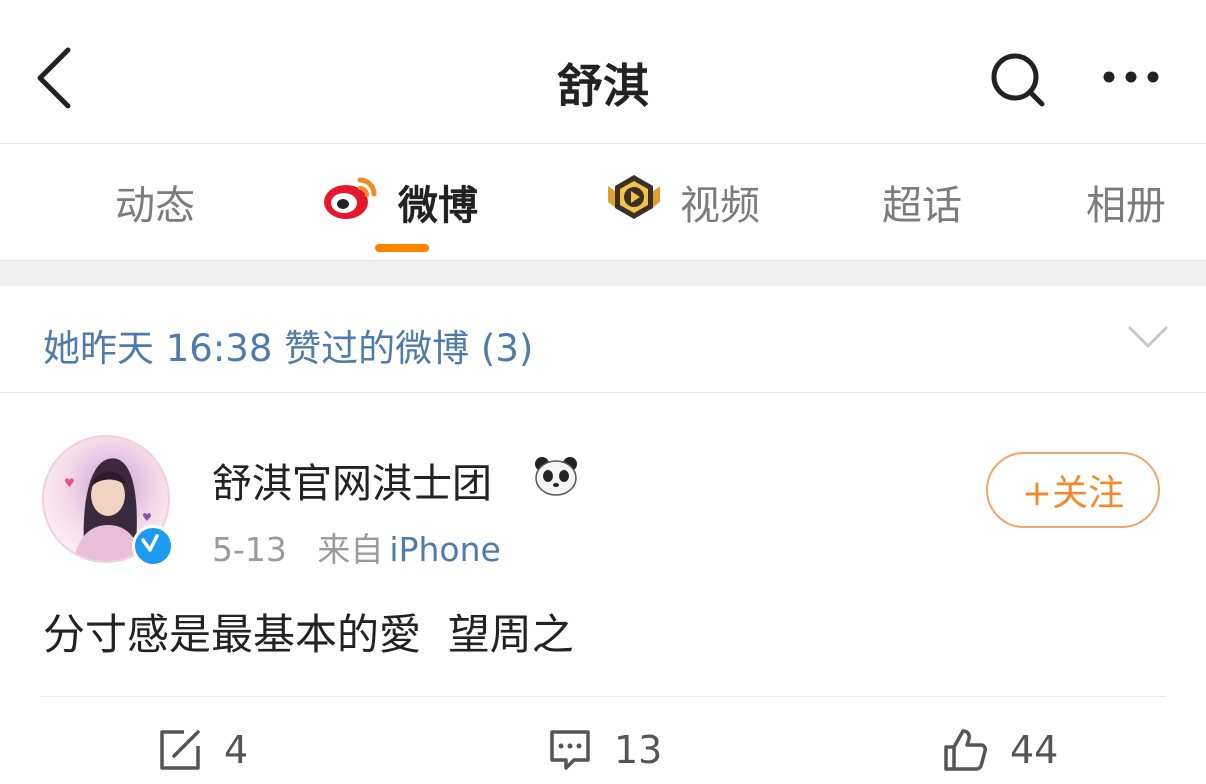  What do you see at coordinates (922, 206) in the screenshot?
I see `tab-label: 超话` at bounding box center [922, 206].